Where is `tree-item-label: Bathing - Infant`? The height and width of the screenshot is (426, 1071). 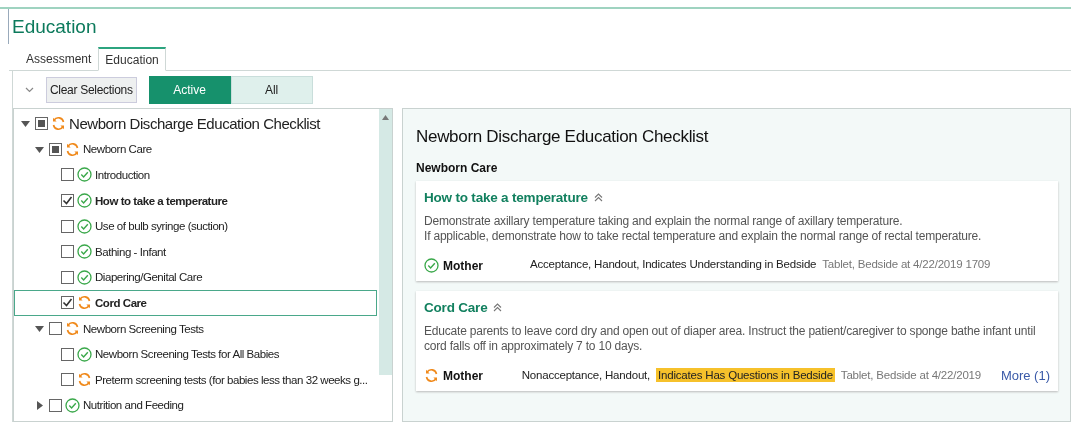
tree-item-label: Bathing - Infant is located at coordinates (130, 251).